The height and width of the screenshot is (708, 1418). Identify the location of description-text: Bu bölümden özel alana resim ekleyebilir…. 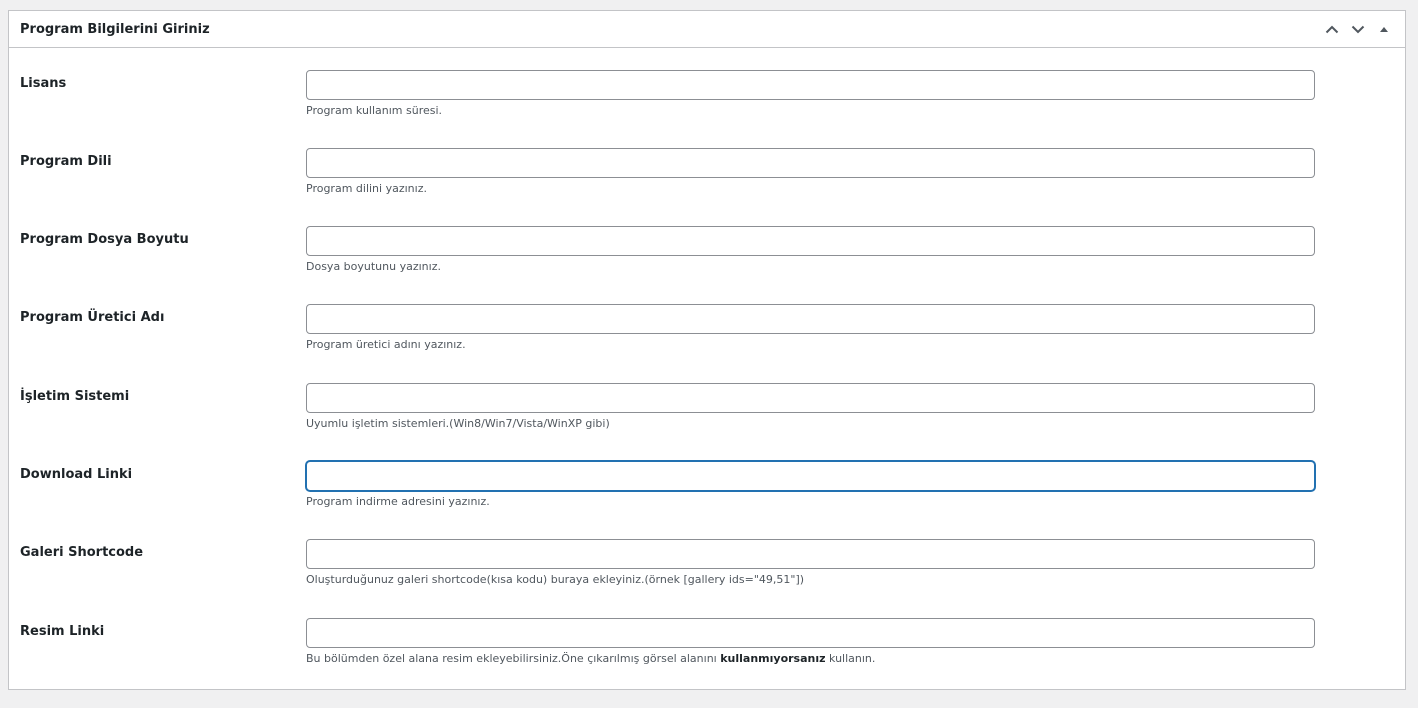
(513, 658).